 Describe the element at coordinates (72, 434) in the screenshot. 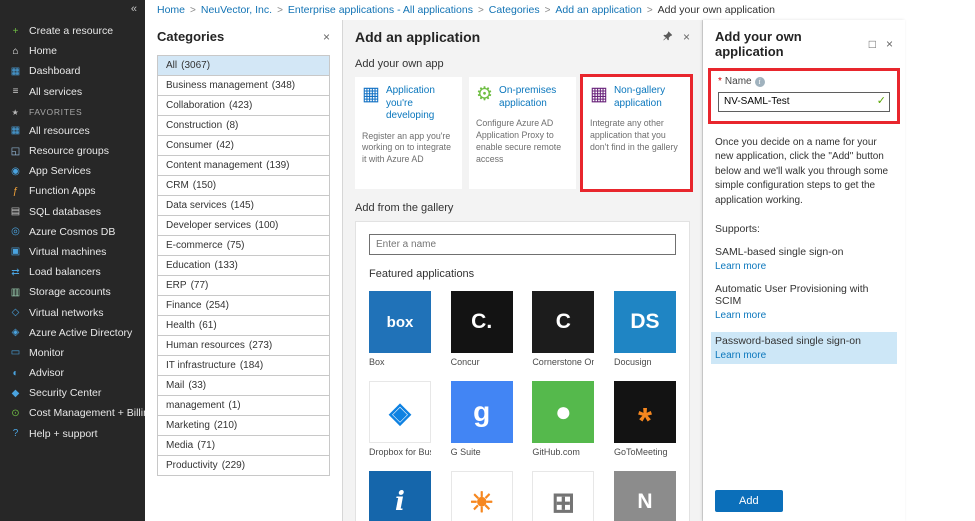

I see `sidebar-item: ? Help + support` at that location.